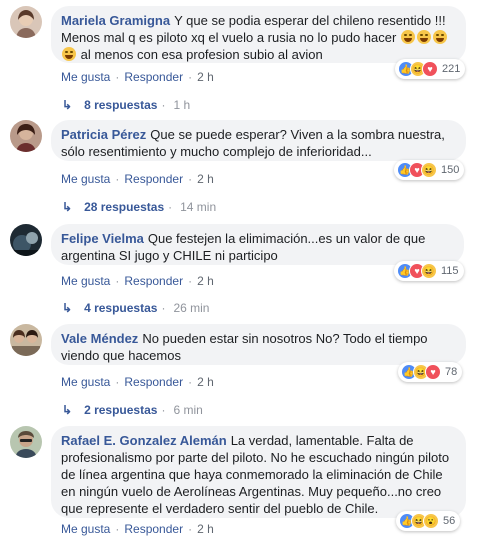  What do you see at coordinates (451, 69) in the screenshot?
I see `reaction-count: 221` at bounding box center [451, 69].